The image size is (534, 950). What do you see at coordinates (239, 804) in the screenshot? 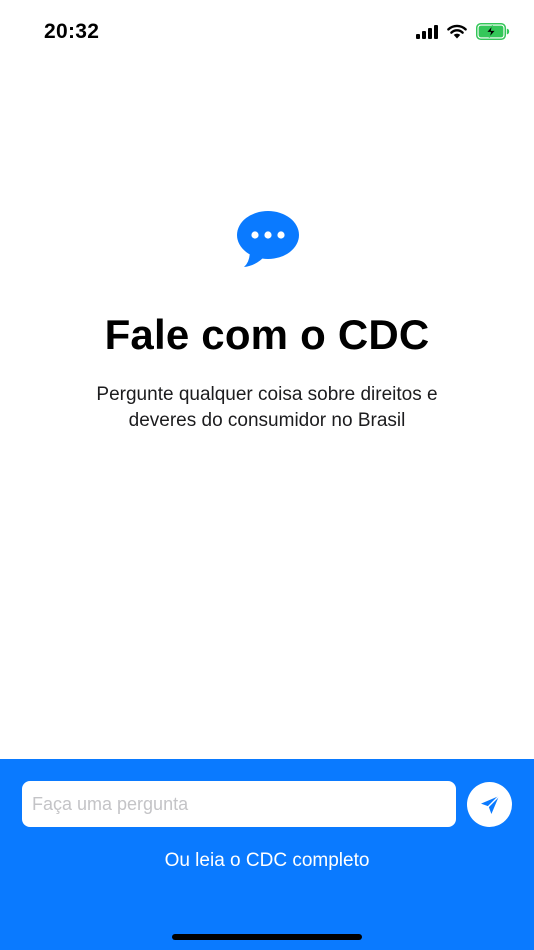
I see `question-input` at bounding box center [239, 804].